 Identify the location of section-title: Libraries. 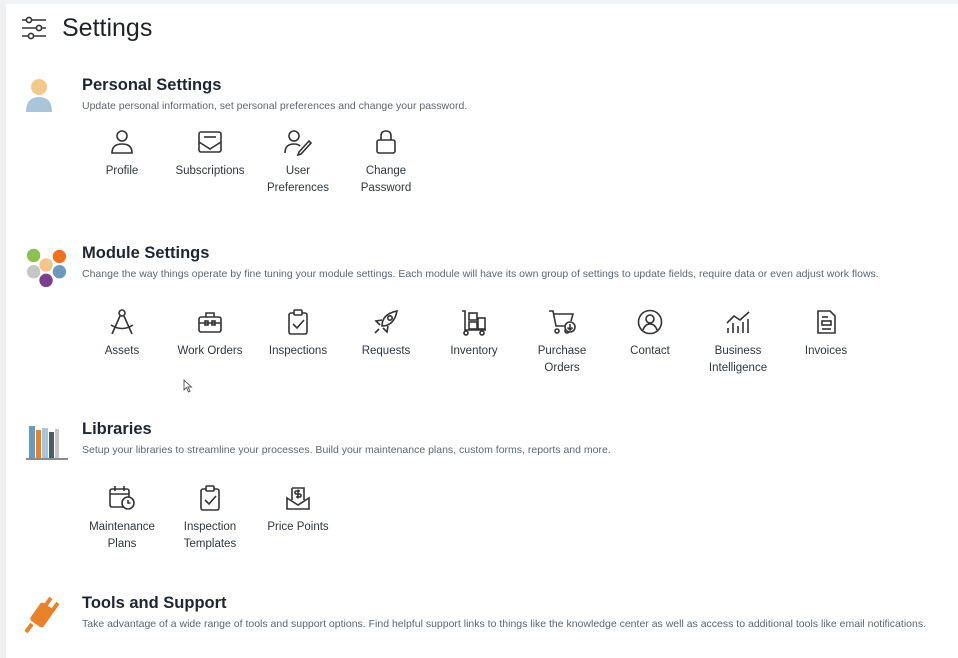
(117, 429).